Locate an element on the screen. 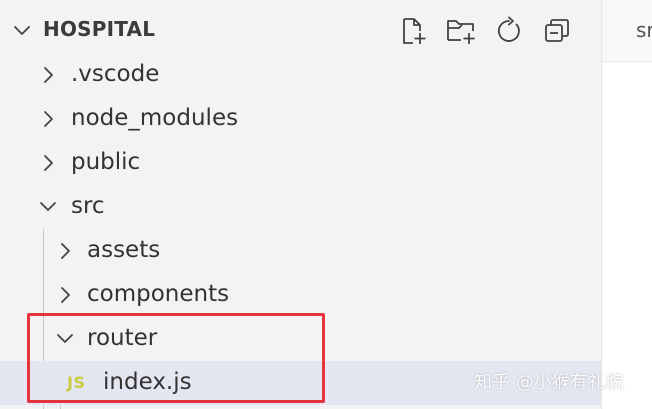 This screenshot has width=652, height=409. explorer-section-header: HOSPITAL is located at coordinates (300, 31).